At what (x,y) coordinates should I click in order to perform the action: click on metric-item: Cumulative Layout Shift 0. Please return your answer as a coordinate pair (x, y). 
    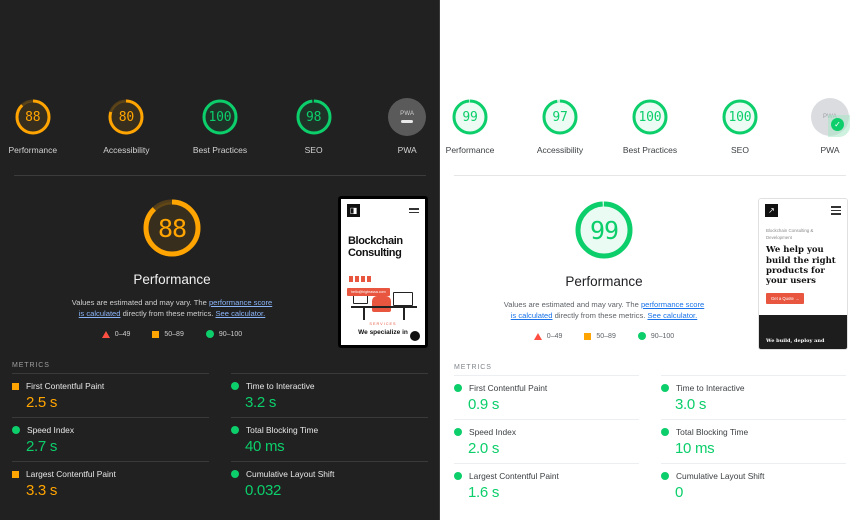
    Looking at the image, I should click on (753, 485).